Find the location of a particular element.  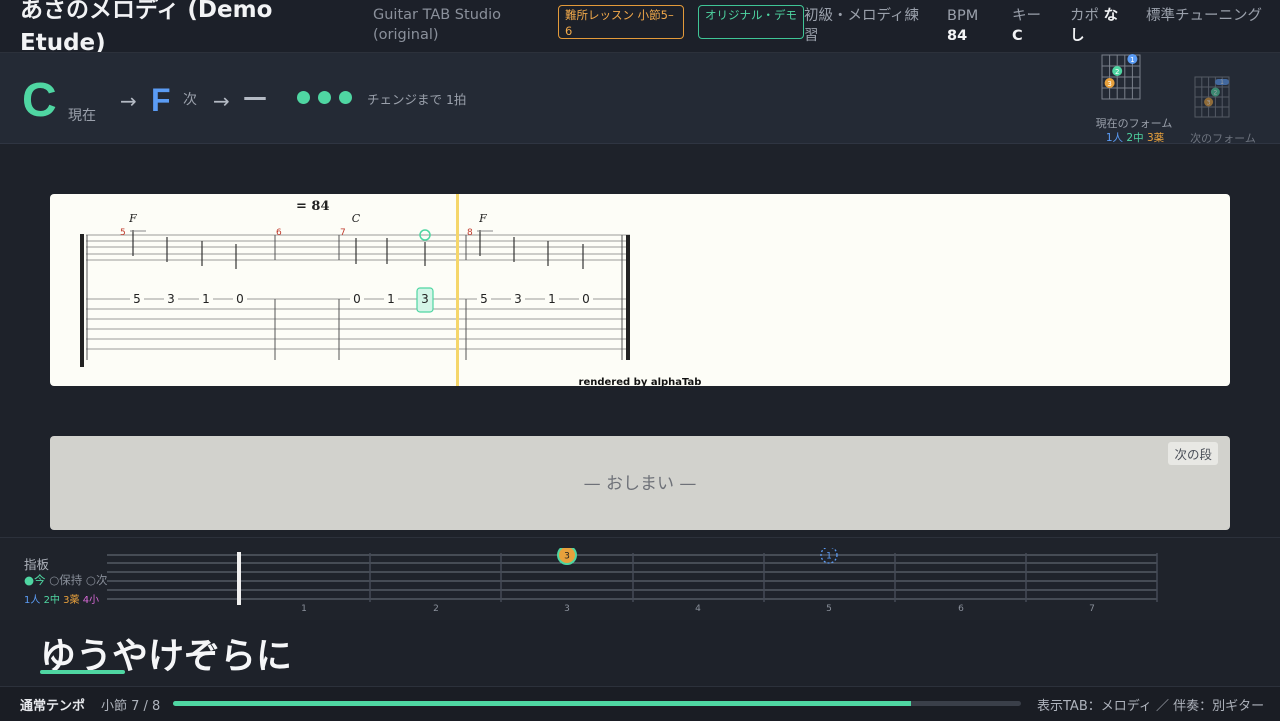

tab-display-info: 表示TAB：メロディ ／ 伴奏：別ギター is located at coordinates (1151, 706).